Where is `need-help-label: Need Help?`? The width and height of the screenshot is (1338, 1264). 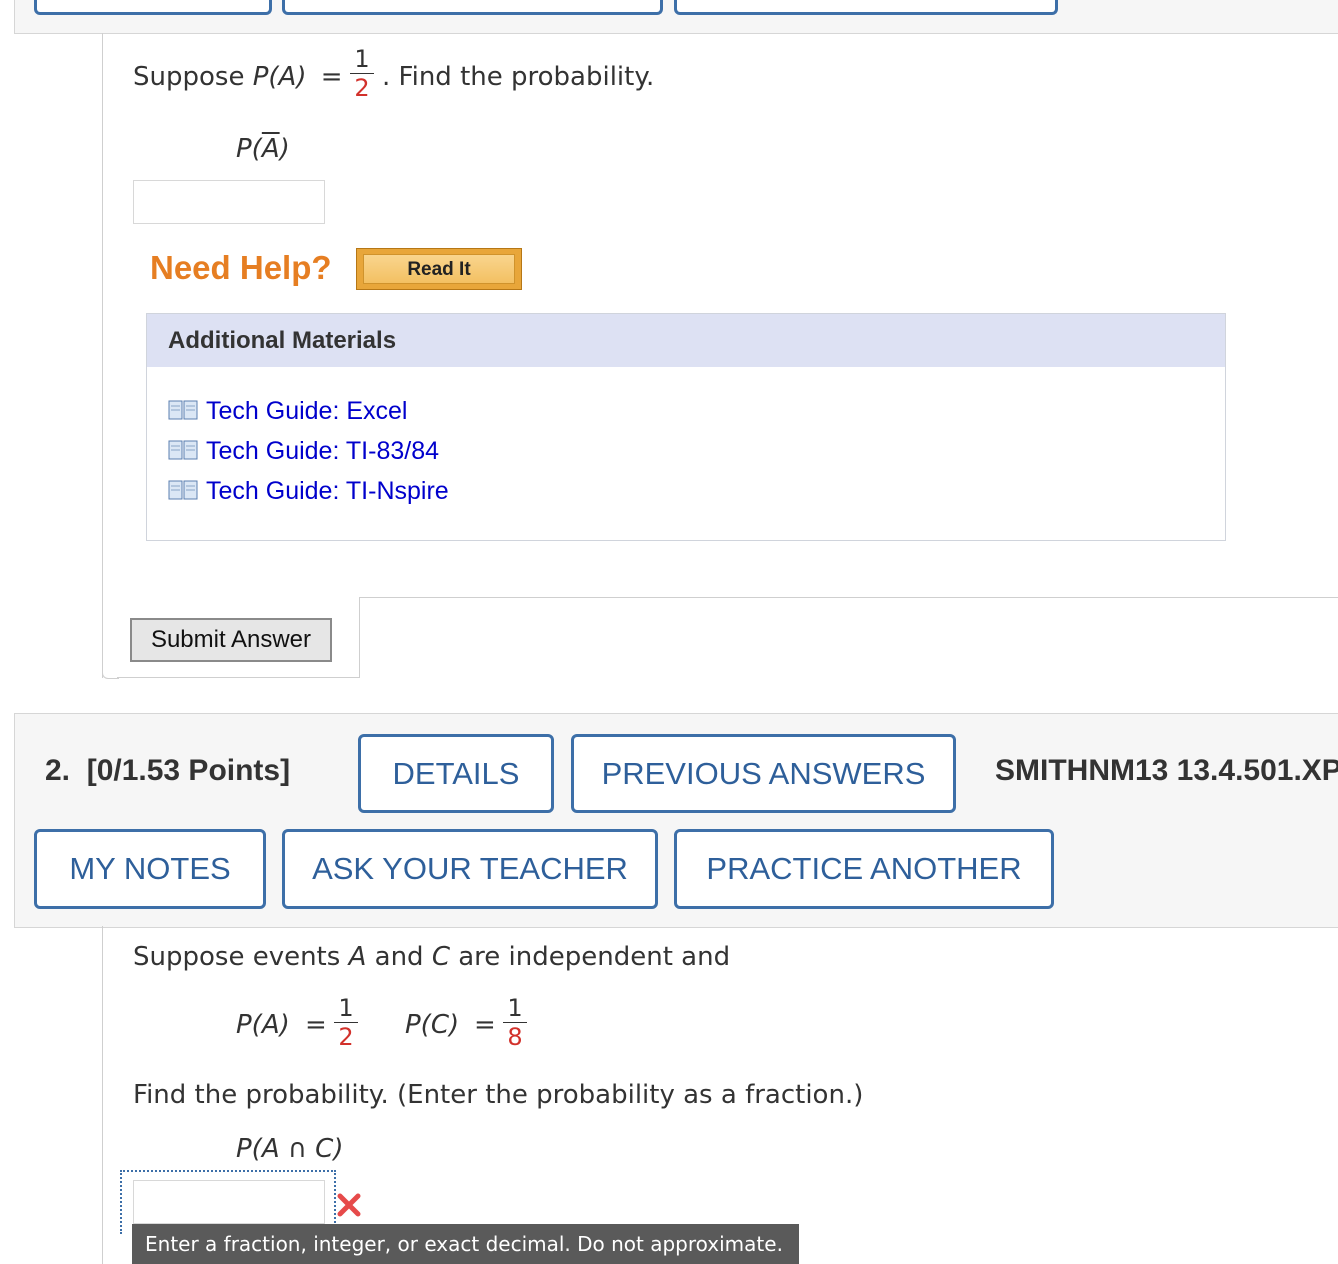 need-help-label: Need Help? is located at coordinates (241, 267).